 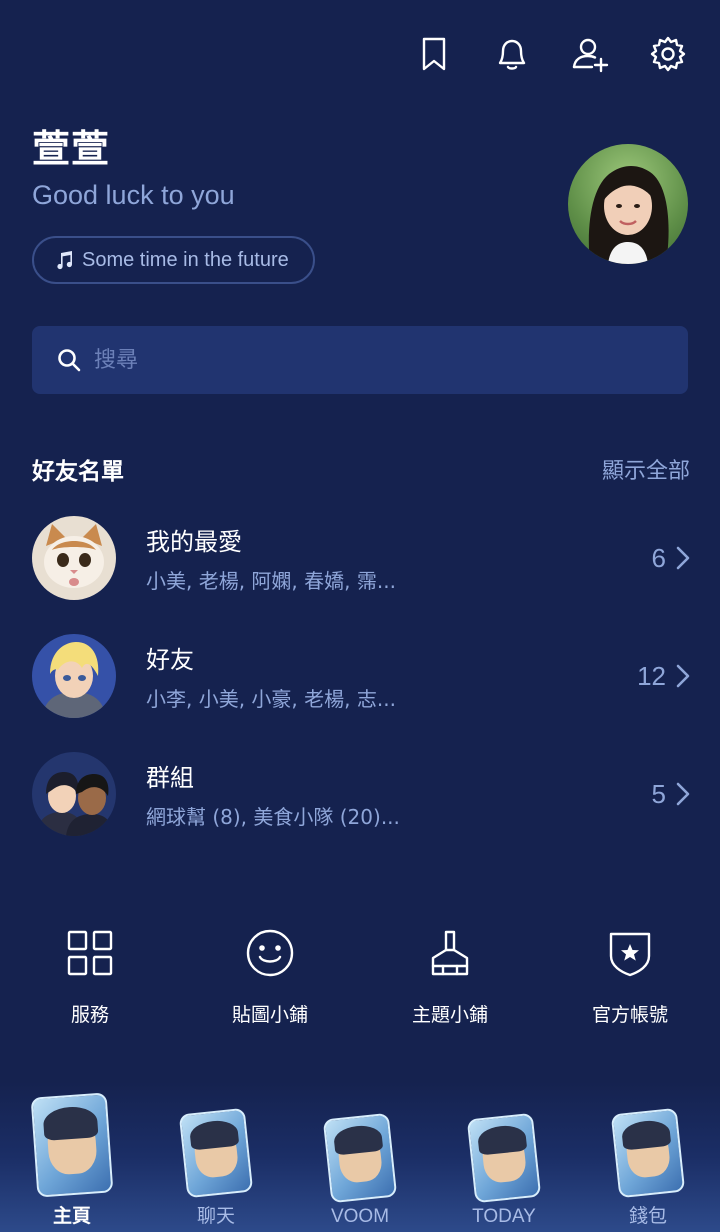 I want to click on group-title: 群組, so click(x=170, y=778).